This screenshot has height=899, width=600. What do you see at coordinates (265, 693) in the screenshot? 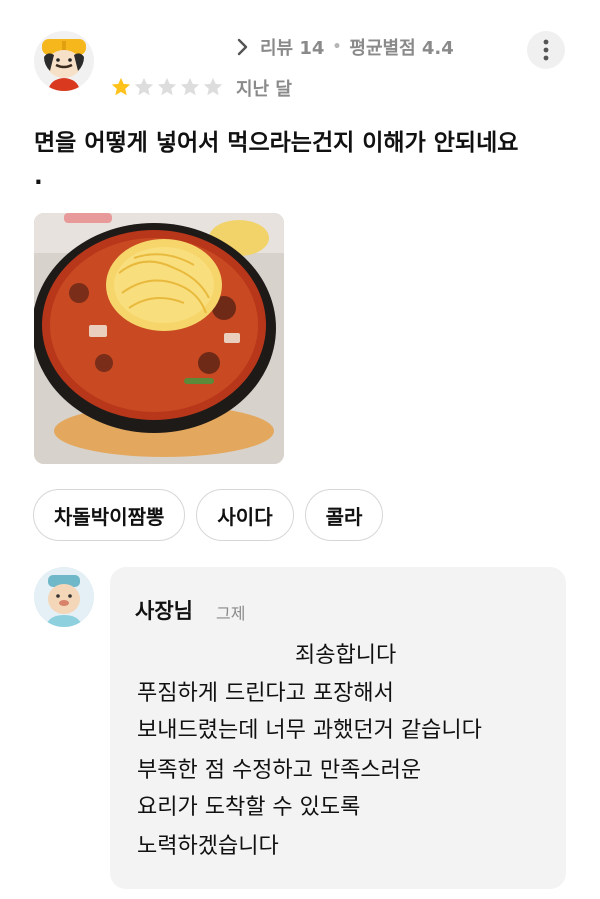
I see `reply-line: 푸짐하게 드린다고 포장해서` at bounding box center [265, 693].